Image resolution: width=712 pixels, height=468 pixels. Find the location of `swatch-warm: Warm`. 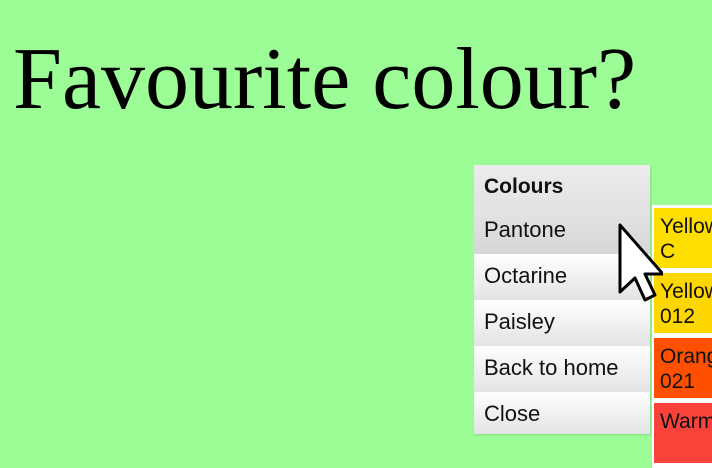

swatch-warm: Warm is located at coordinates (683, 433).